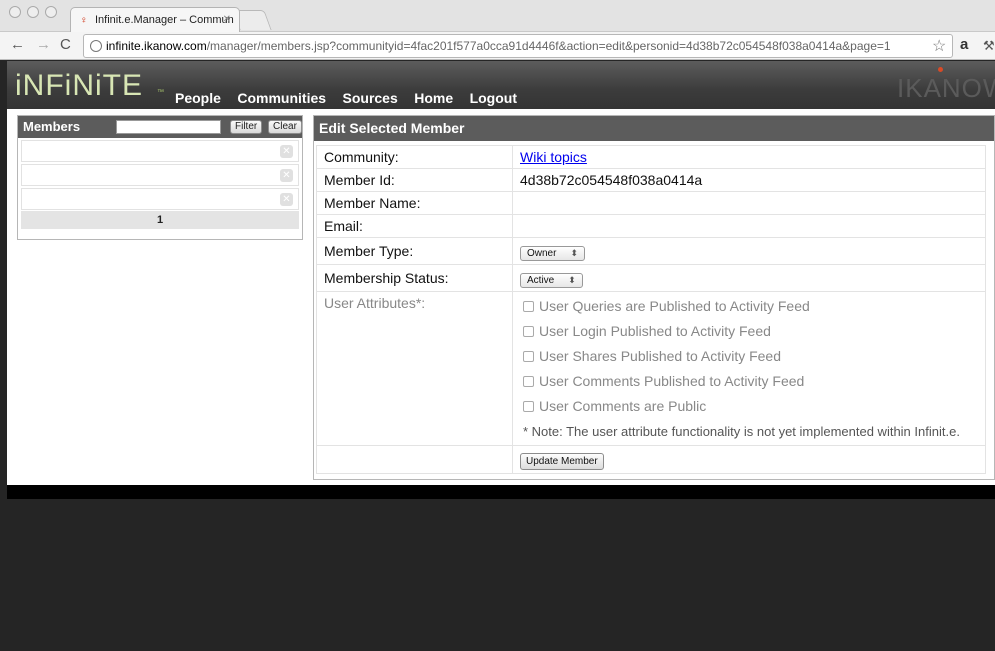 The width and height of the screenshot is (995, 651). What do you see at coordinates (84, 20) in the screenshot?
I see `favicon-icon: ♀` at bounding box center [84, 20].